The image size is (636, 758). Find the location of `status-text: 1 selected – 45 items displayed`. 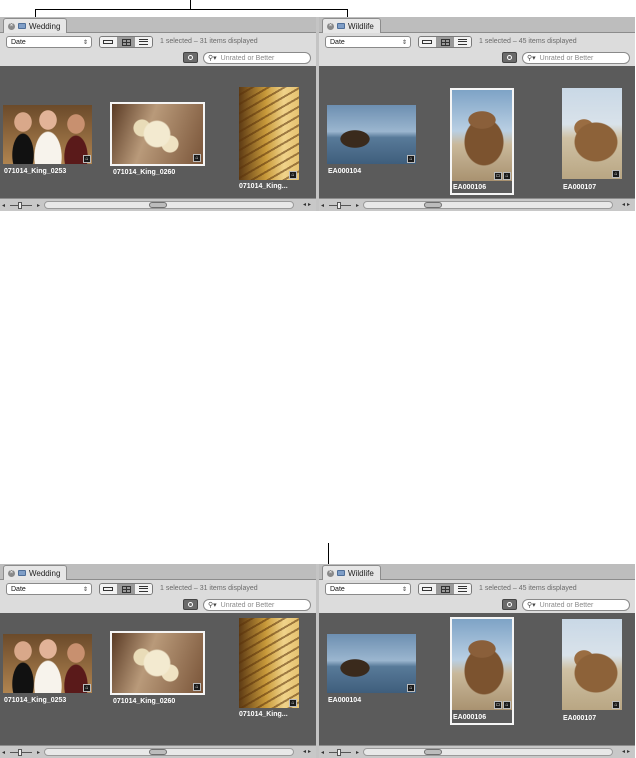

status-text: 1 selected – 45 items displayed is located at coordinates (528, 41).